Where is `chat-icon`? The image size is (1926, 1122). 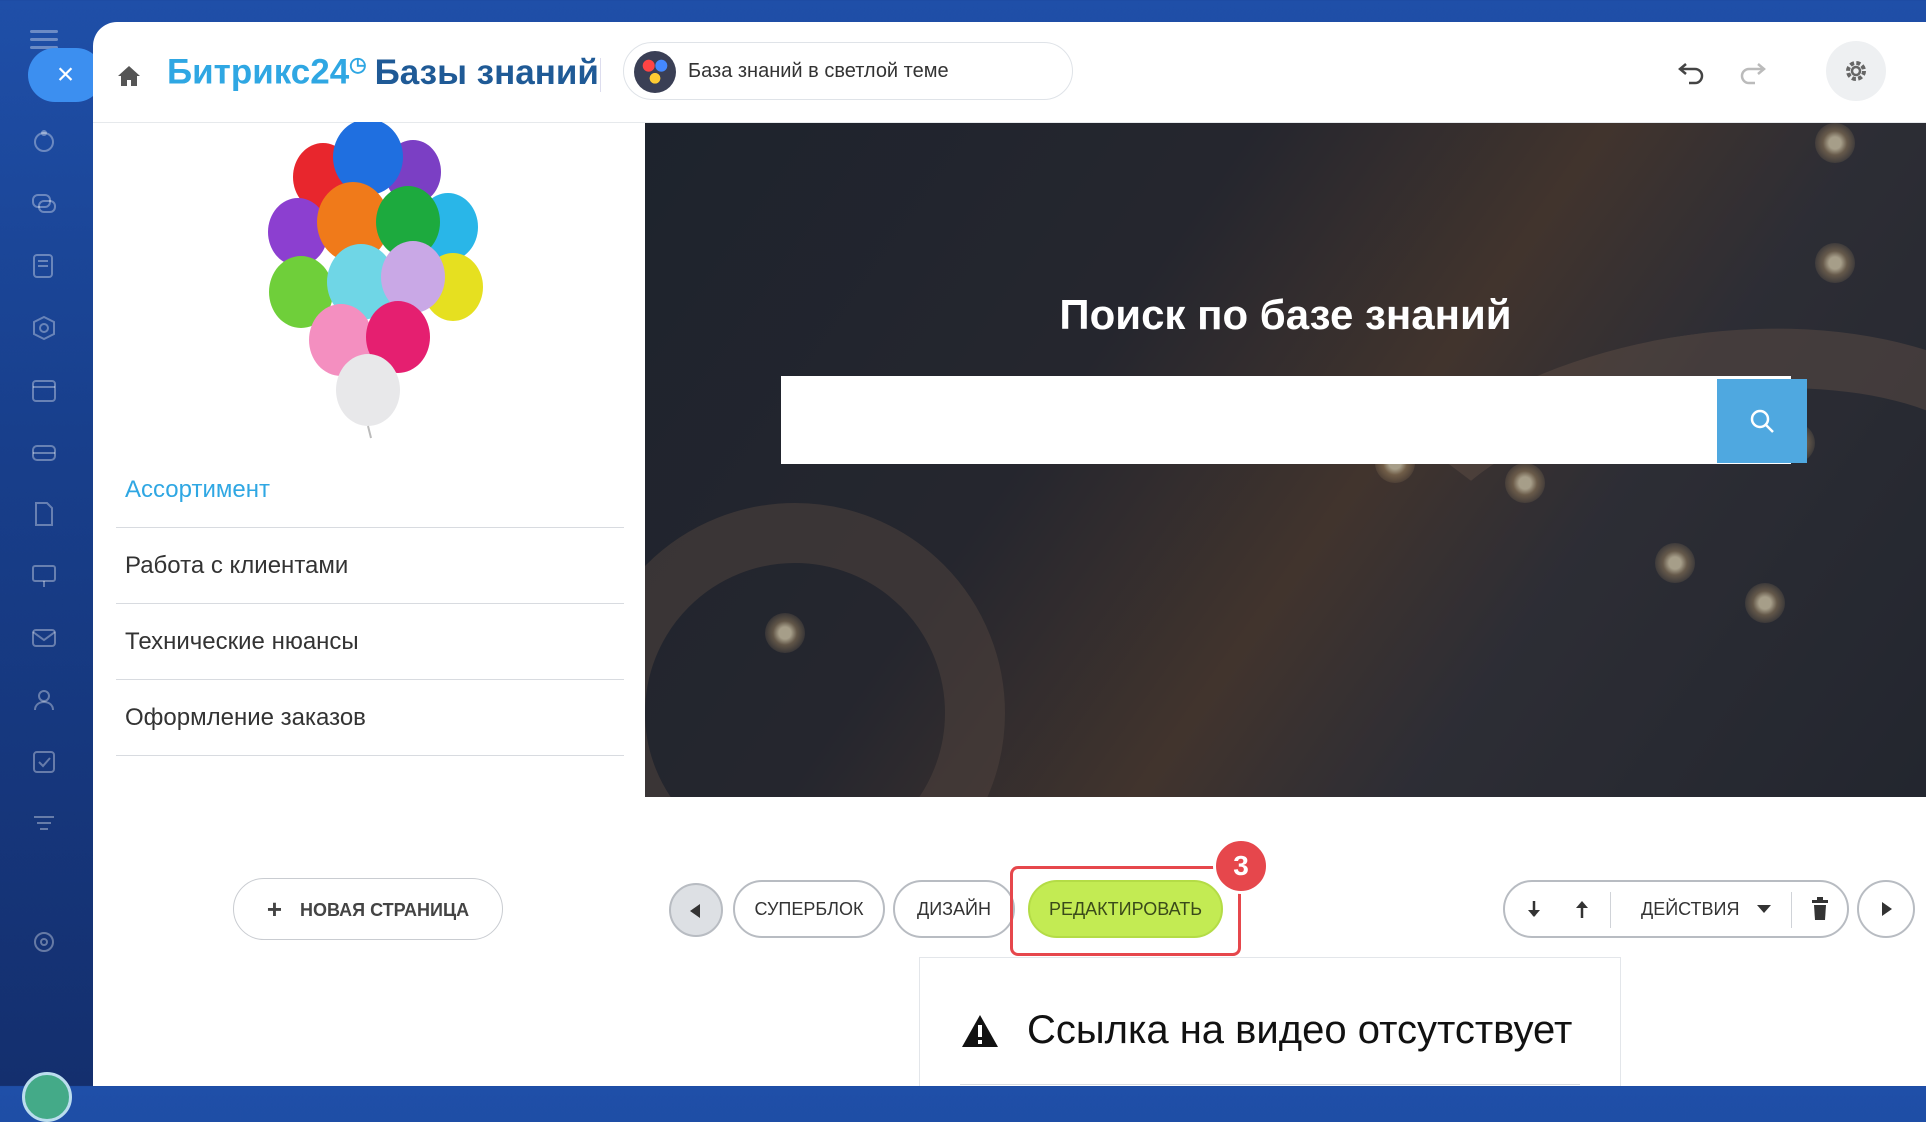 chat-icon is located at coordinates (44, 204).